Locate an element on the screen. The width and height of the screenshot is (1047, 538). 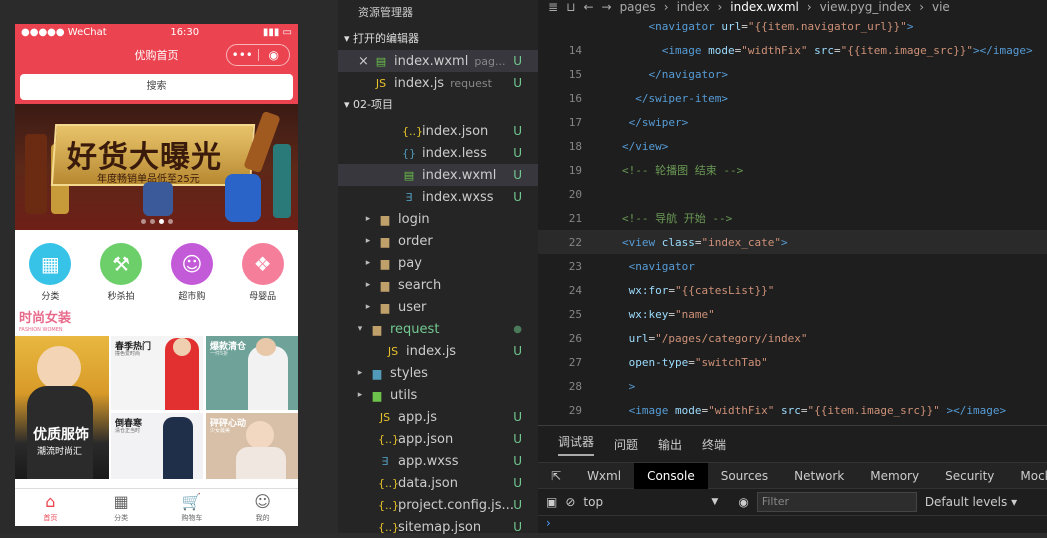
close-miniapp-icon: ◉ is located at coordinates (274, 55).